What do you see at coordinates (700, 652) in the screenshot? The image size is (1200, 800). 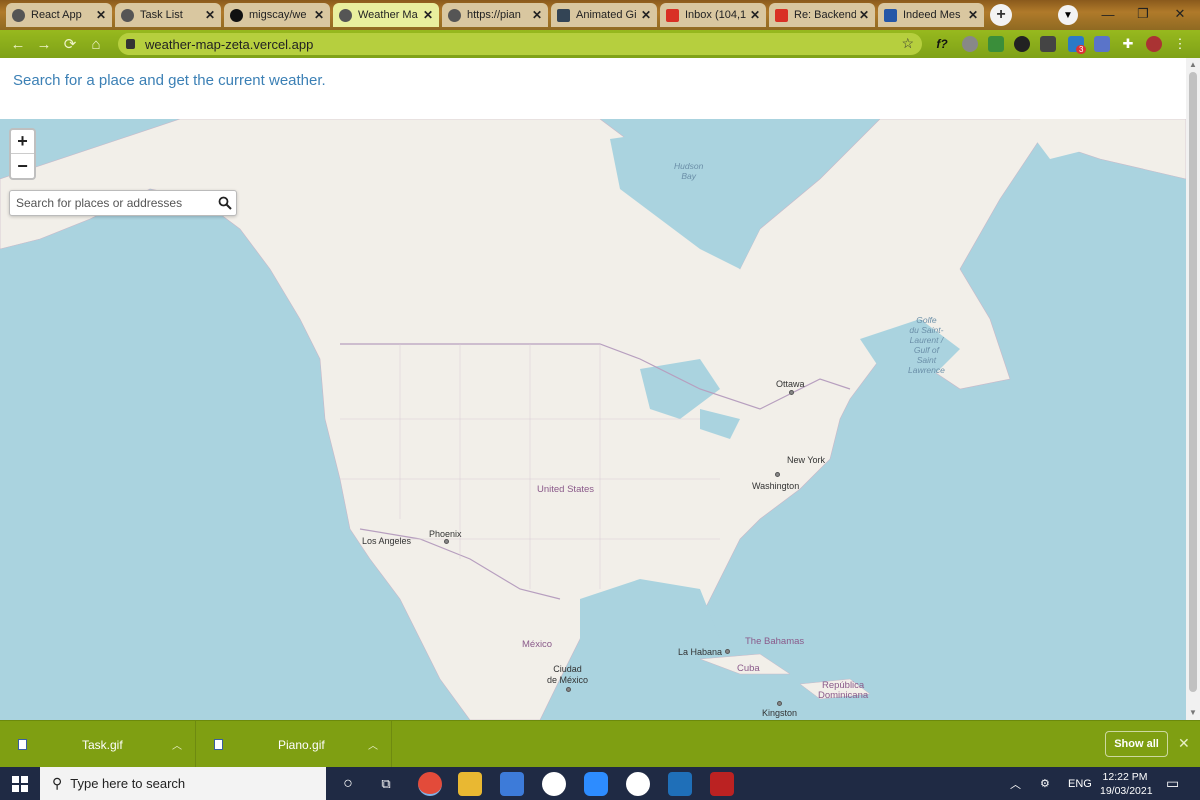 I see `map-label-la-habana: La Habana` at bounding box center [700, 652].